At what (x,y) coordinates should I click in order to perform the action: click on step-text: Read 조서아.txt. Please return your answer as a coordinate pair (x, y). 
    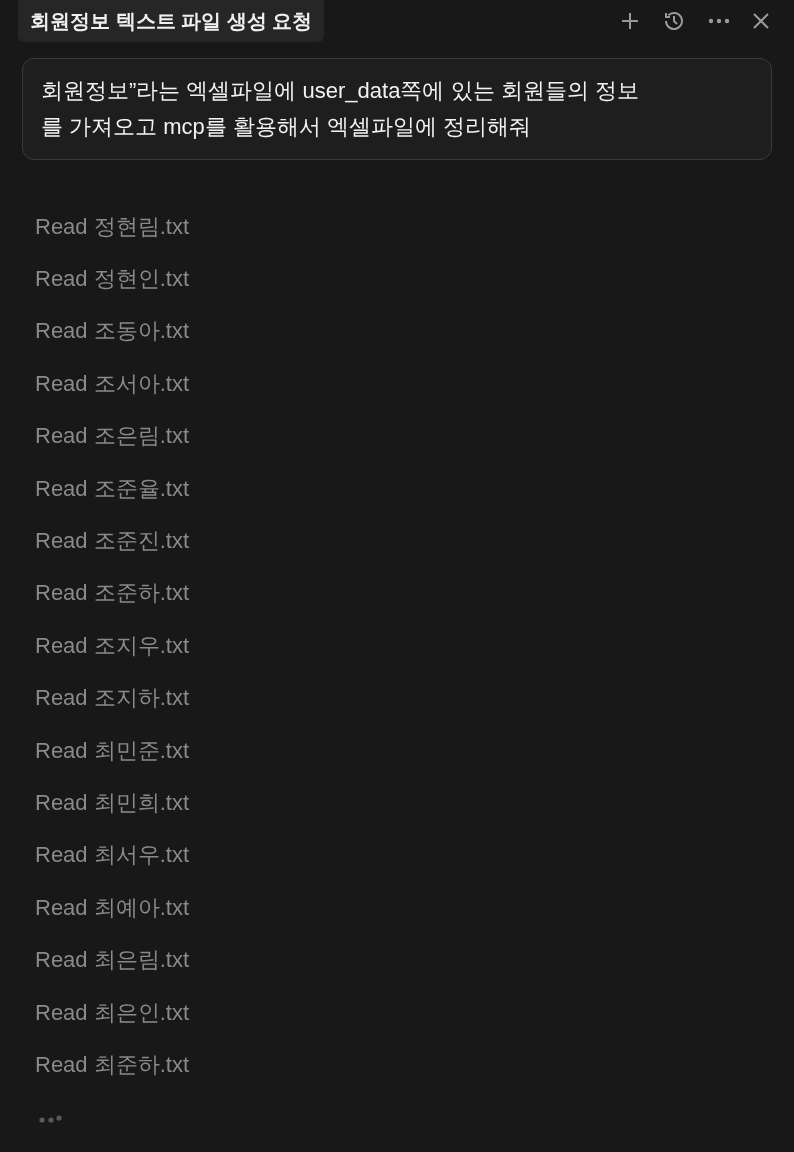
    Looking at the image, I should click on (112, 383).